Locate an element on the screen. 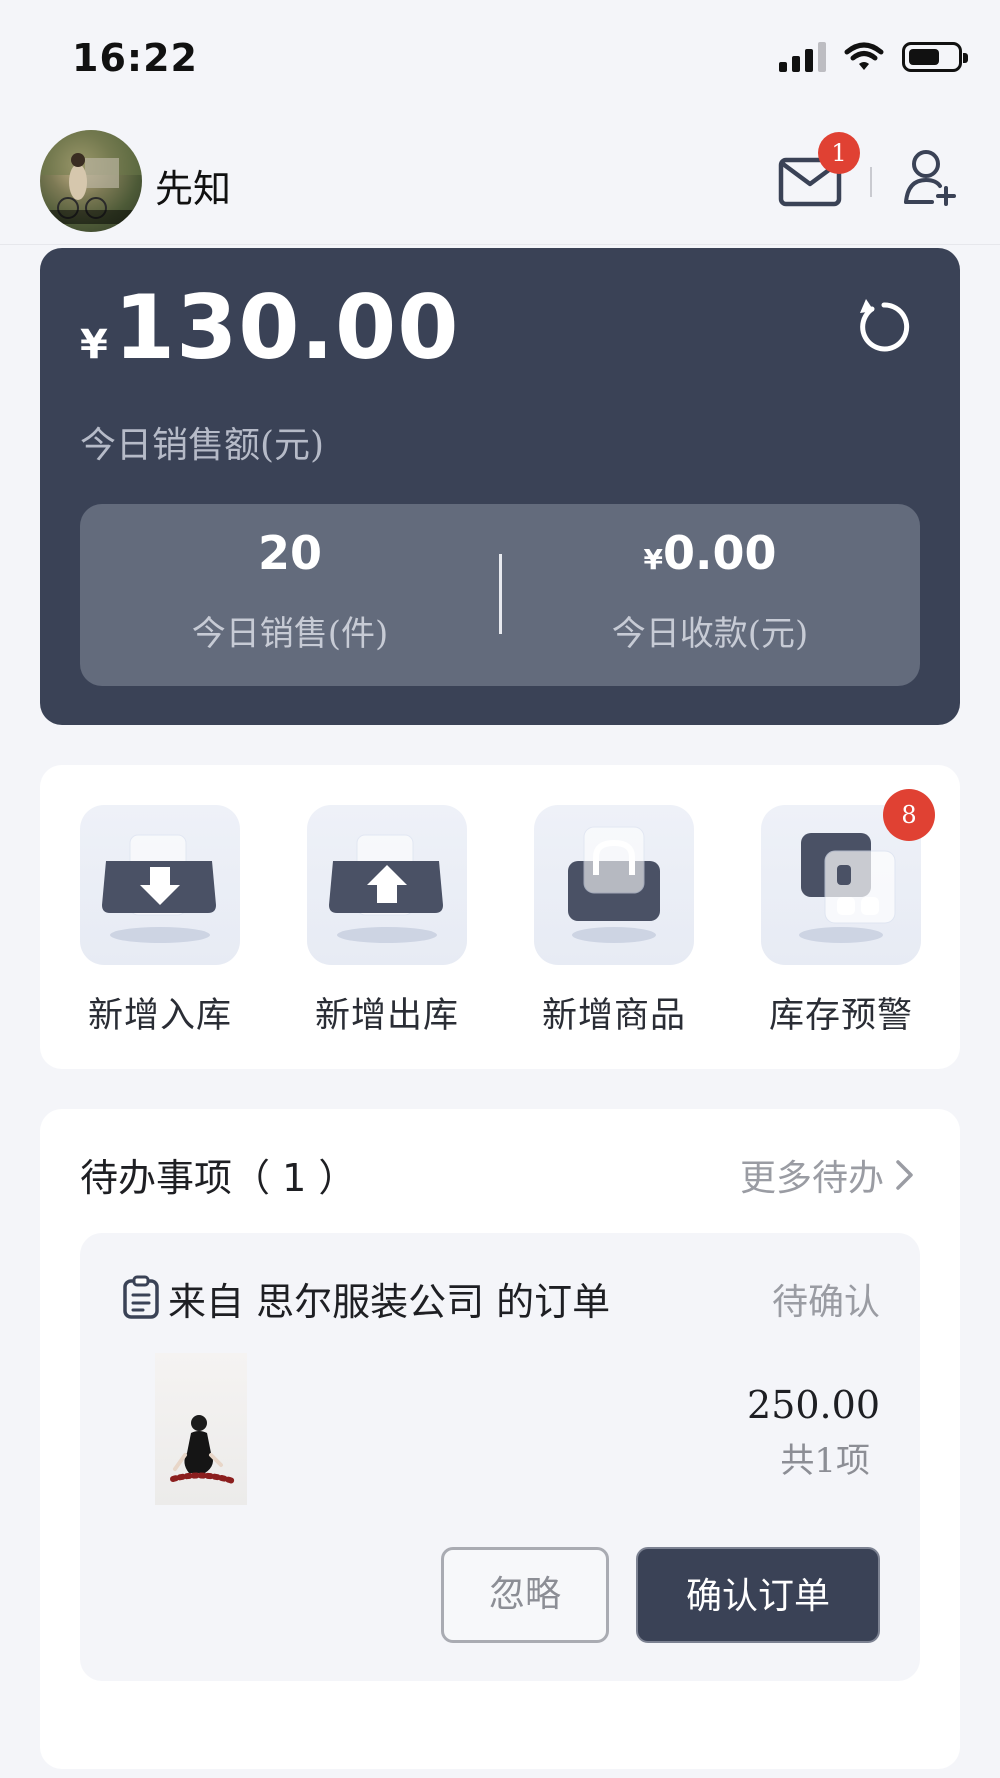 Image resolution: width=1000 pixels, height=1778 pixels. status-icons is located at coordinates (873, 57).